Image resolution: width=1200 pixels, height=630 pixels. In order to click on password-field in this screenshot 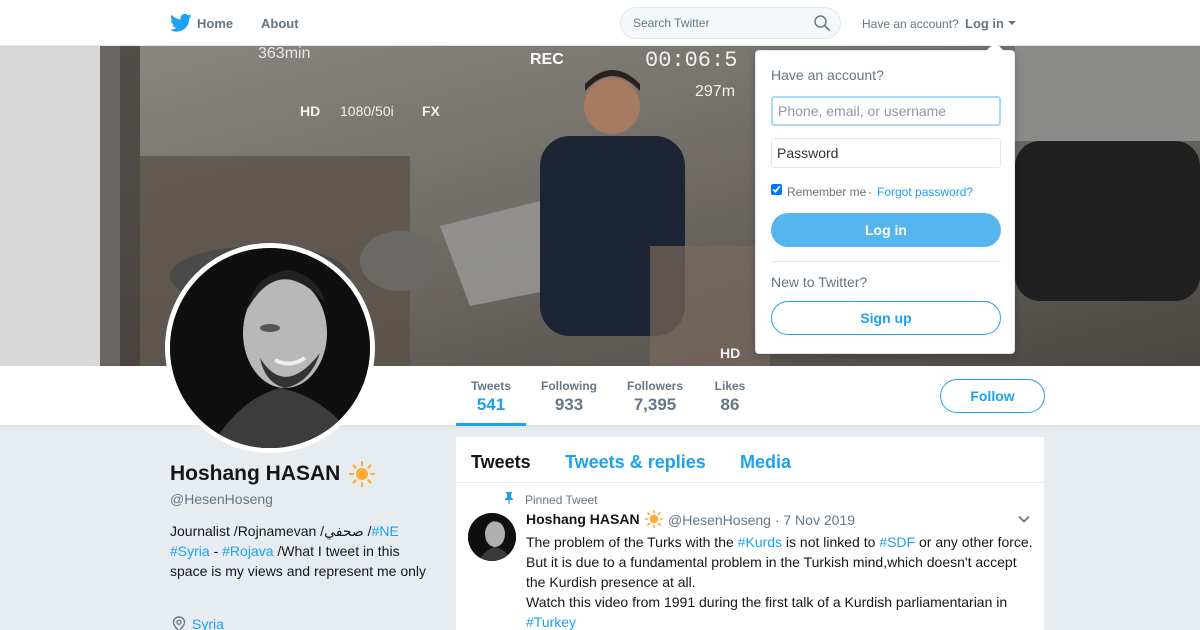, I will do `click(886, 153)`.